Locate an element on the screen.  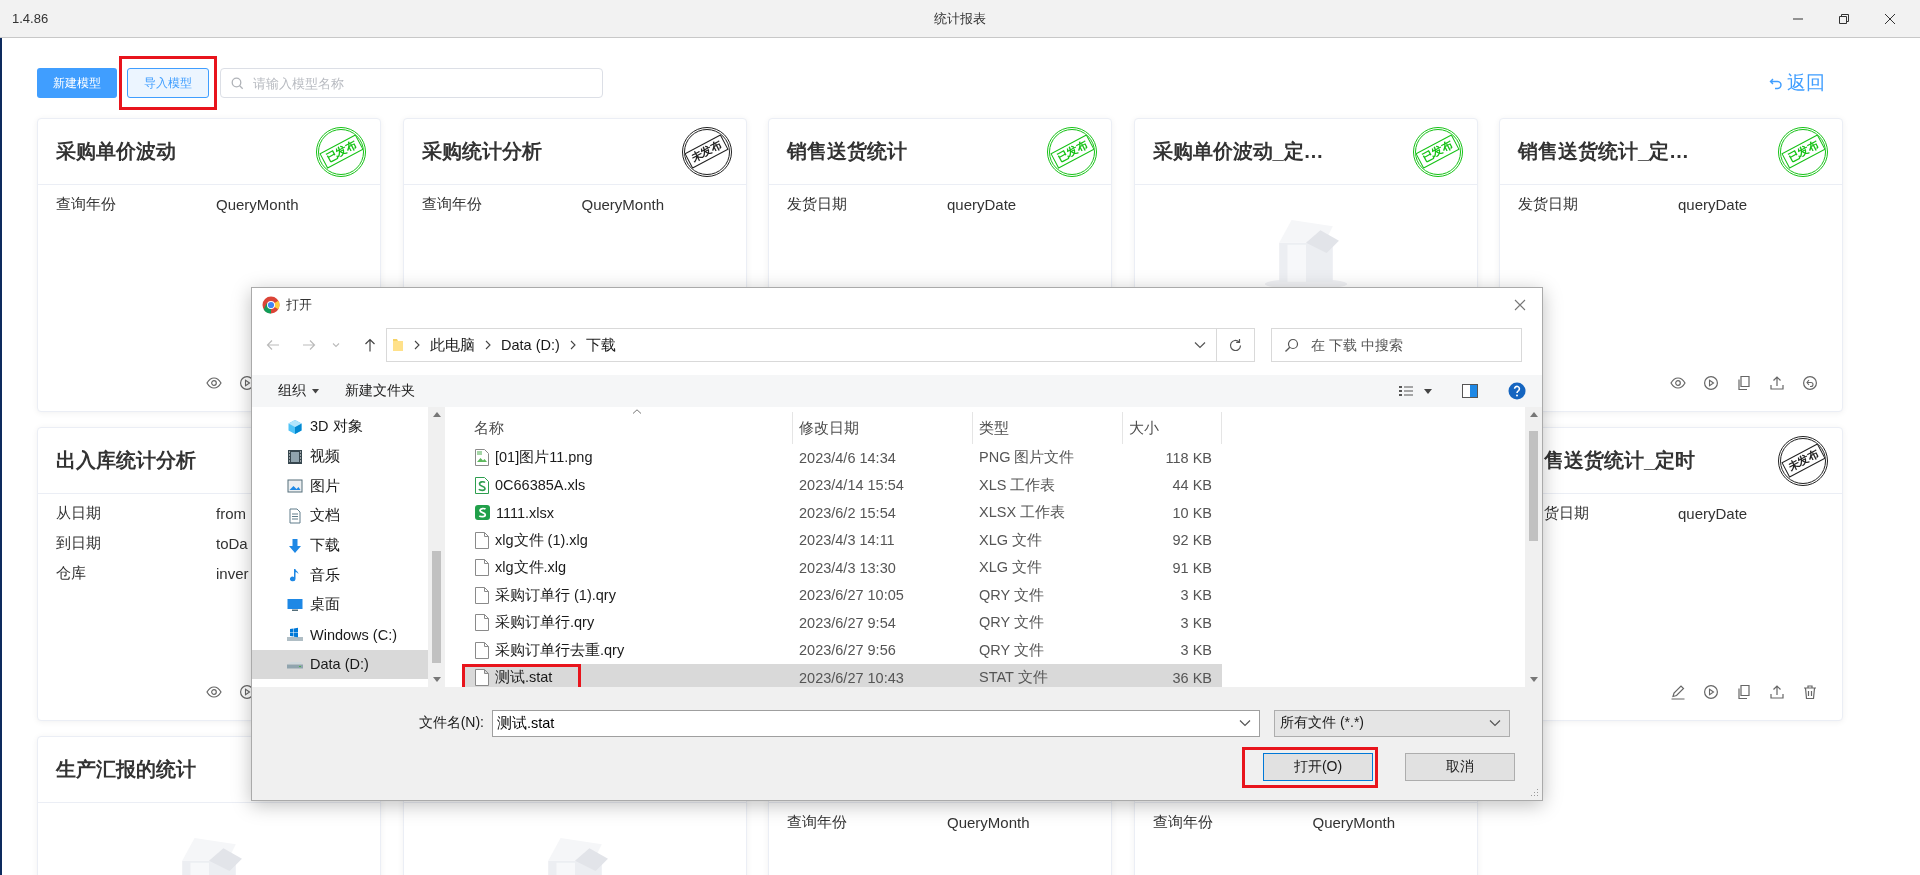
file-type: PNG 图片文件 is located at coordinates (1027, 458).